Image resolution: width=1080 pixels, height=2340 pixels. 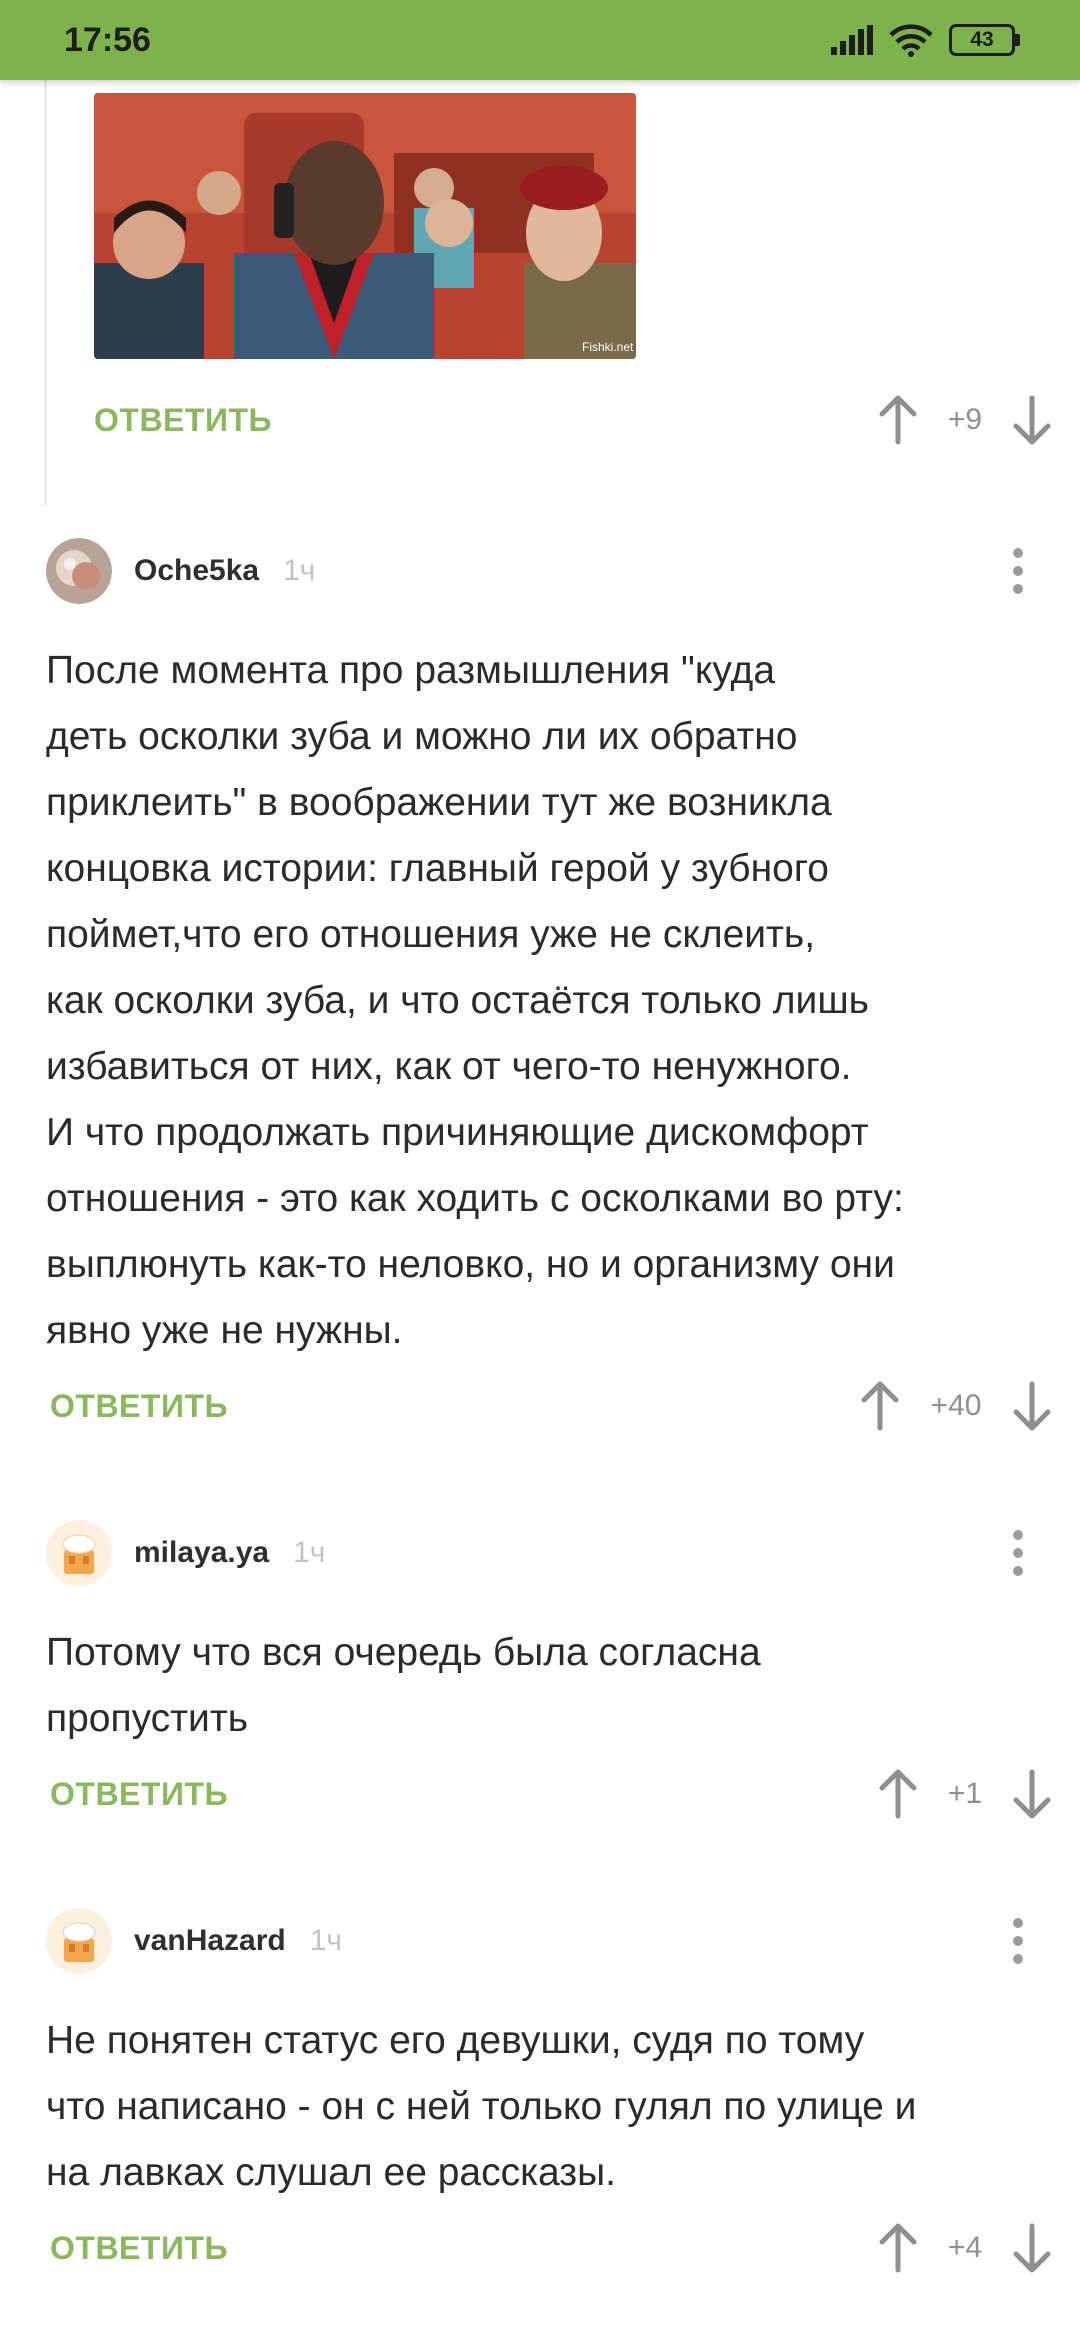 I want to click on battery-icon: 43, so click(x=984, y=40).